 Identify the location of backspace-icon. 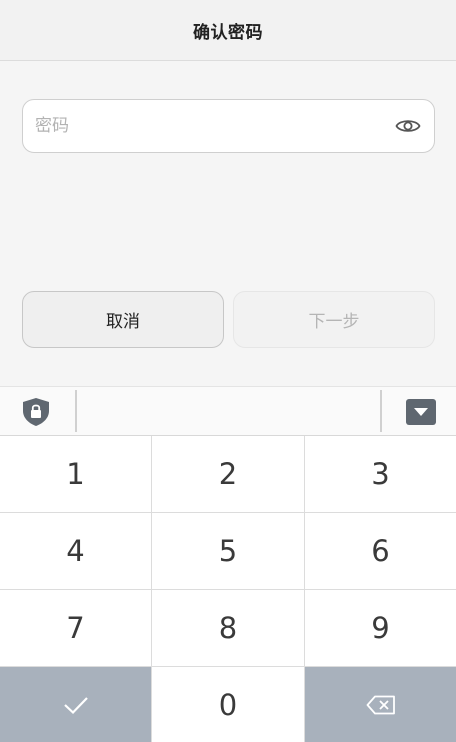
(380, 704).